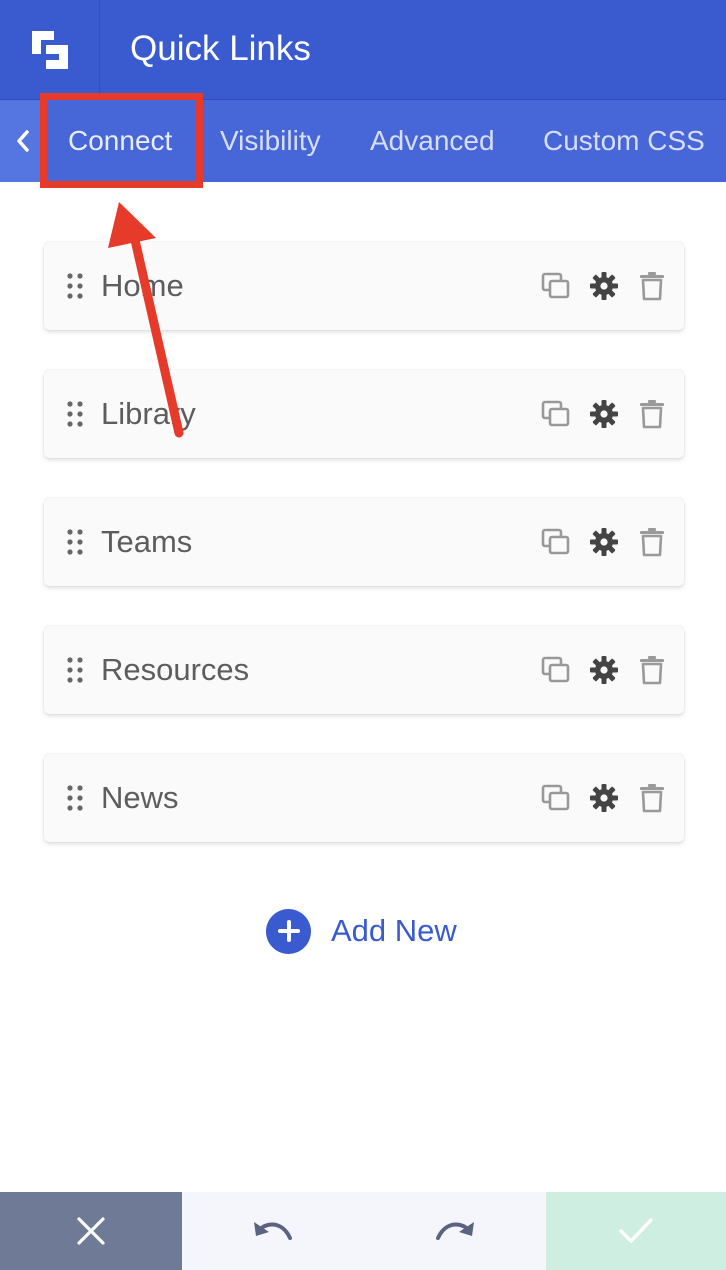  I want to click on redo-icon, so click(455, 1231).